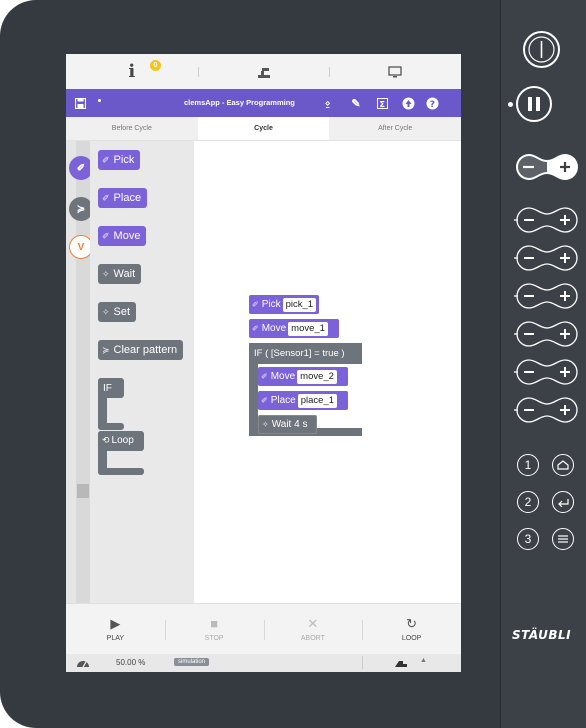 This screenshot has height=728, width=586. What do you see at coordinates (122, 312) in the screenshot?
I see `set-label: Set` at bounding box center [122, 312].